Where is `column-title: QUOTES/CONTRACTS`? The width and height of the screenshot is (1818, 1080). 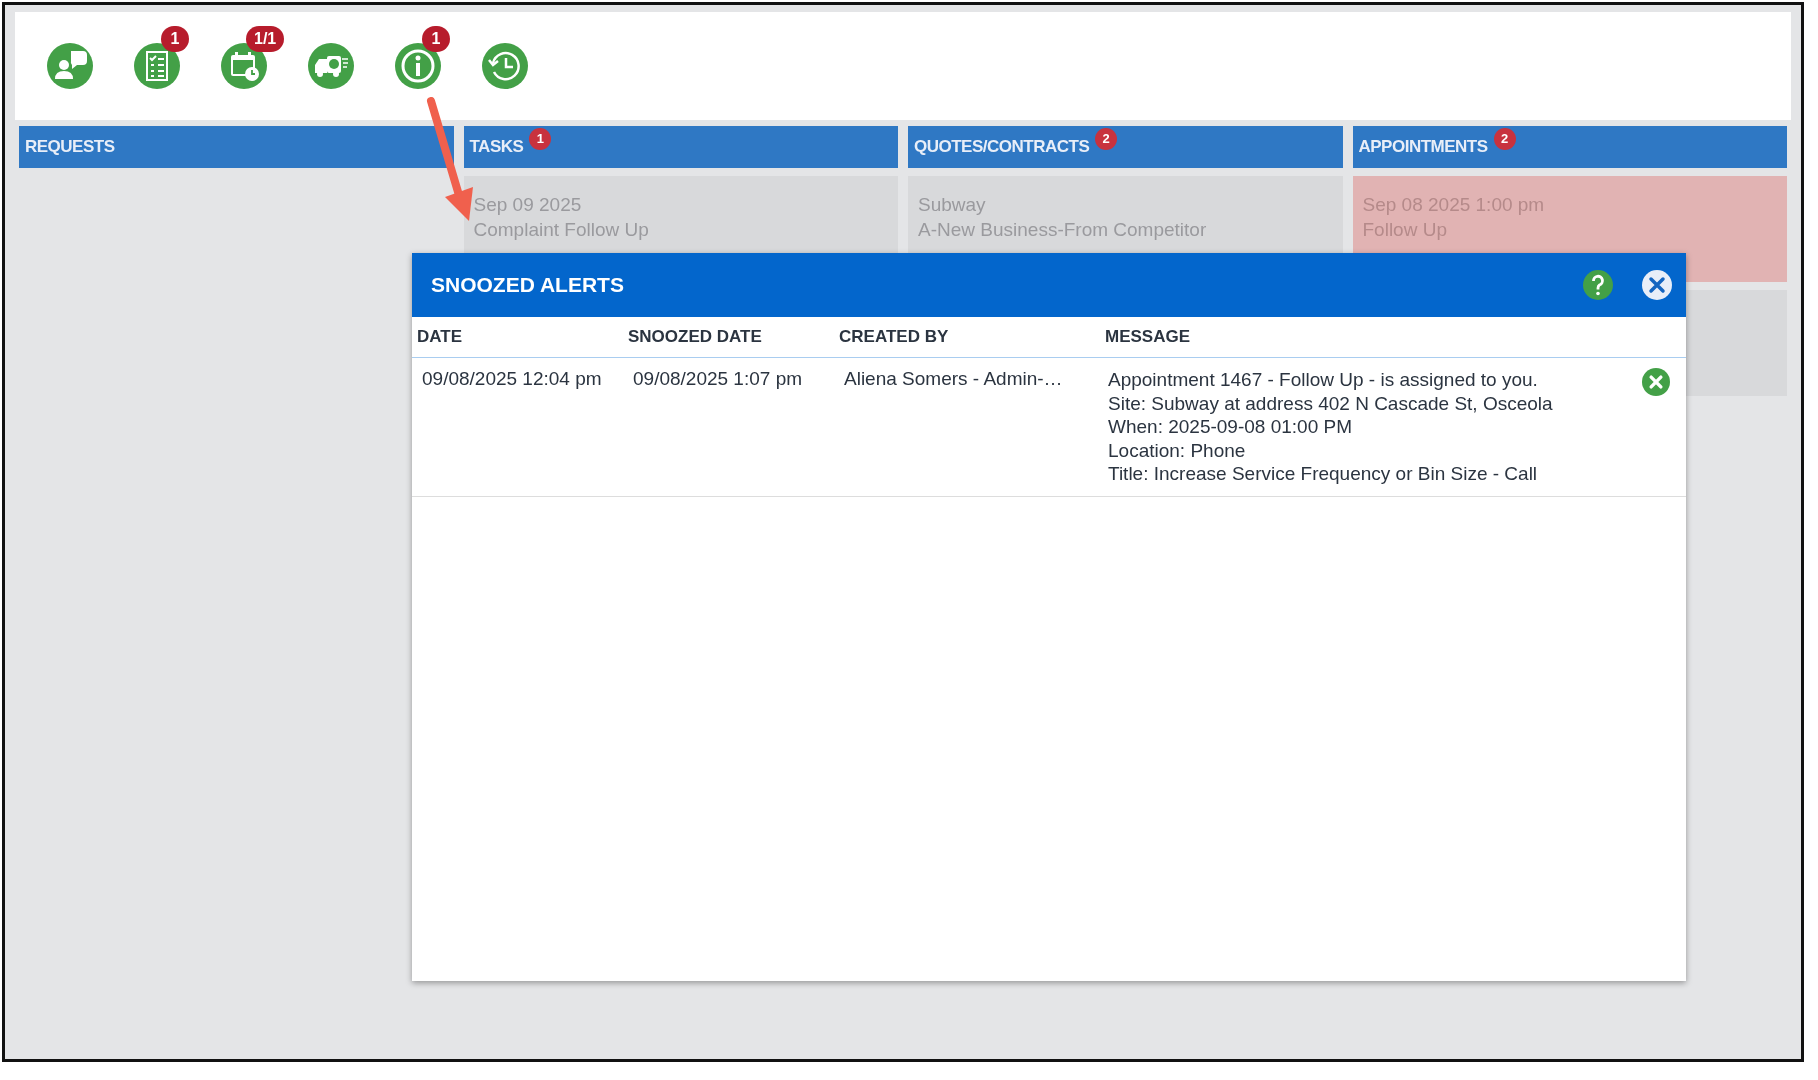 column-title: QUOTES/CONTRACTS is located at coordinates (1002, 147).